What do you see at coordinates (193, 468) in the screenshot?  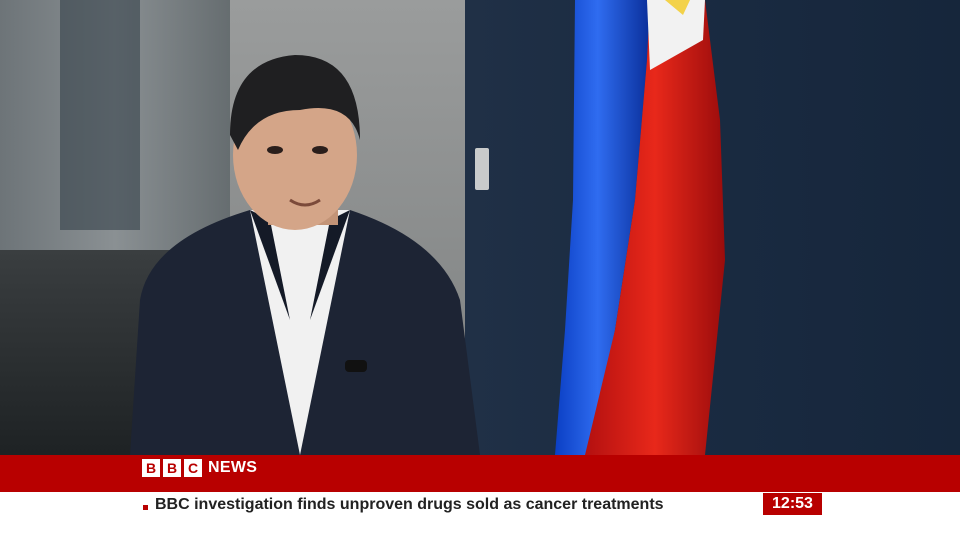 I see `logo-letter: C` at bounding box center [193, 468].